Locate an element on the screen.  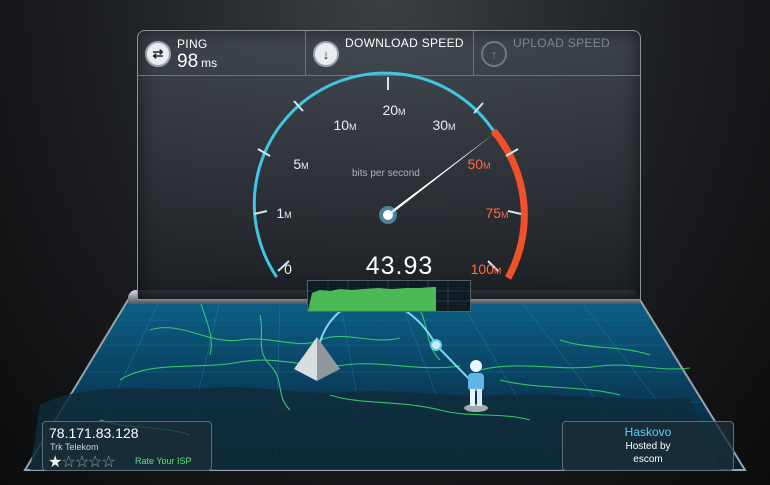
scale-label-20m: 20M is located at coordinates (394, 110).